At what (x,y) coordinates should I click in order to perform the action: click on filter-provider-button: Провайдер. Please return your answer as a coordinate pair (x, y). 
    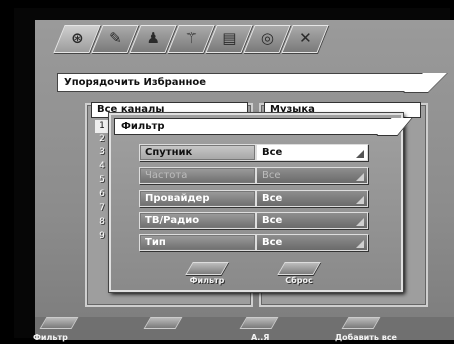
    Looking at the image, I should click on (197, 198).